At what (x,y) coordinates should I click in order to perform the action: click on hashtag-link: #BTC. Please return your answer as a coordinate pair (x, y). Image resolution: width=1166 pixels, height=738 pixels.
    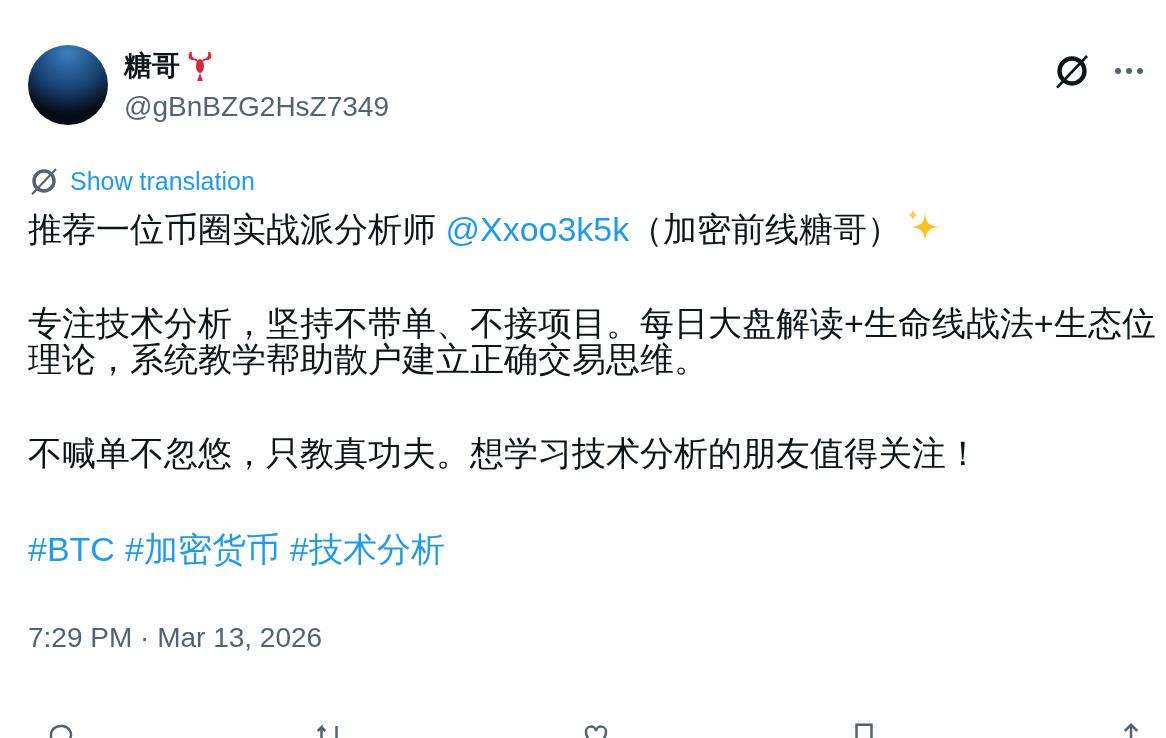
    Looking at the image, I should click on (71, 549).